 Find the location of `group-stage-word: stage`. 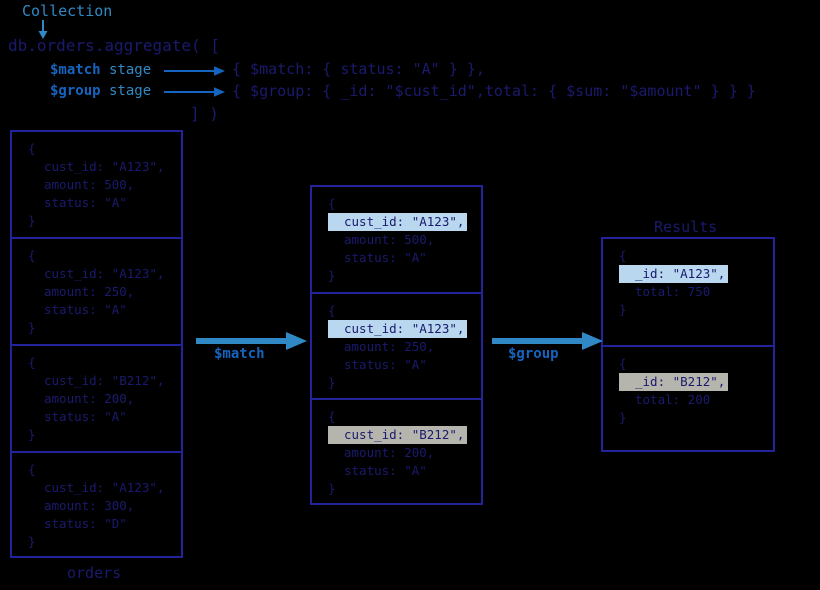

group-stage-word: stage is located at coordinates (126, 91).